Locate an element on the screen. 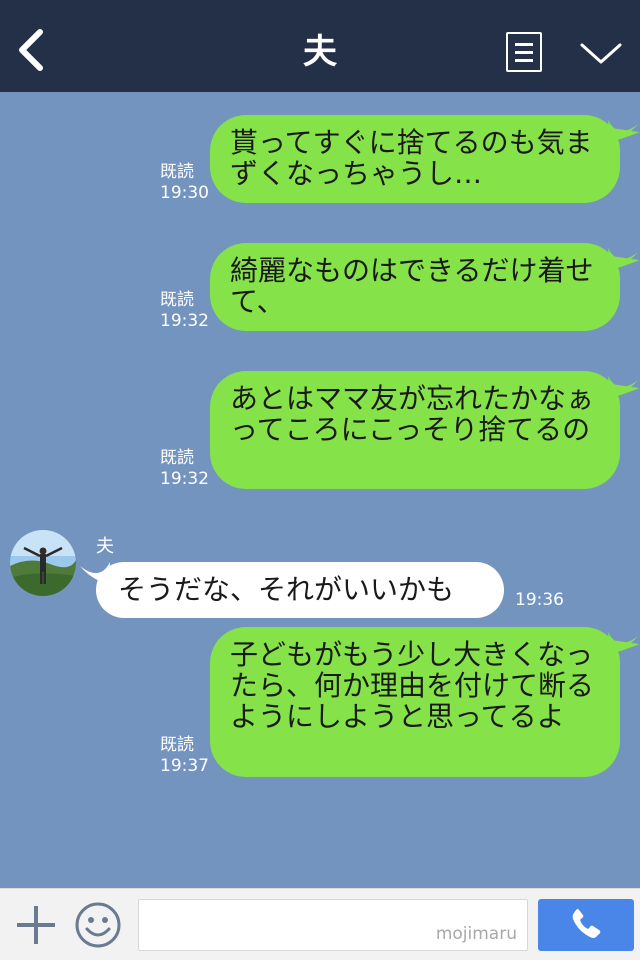 This screenshot has width=640, height=960. plus-icon is located at coordinates (36, 925).